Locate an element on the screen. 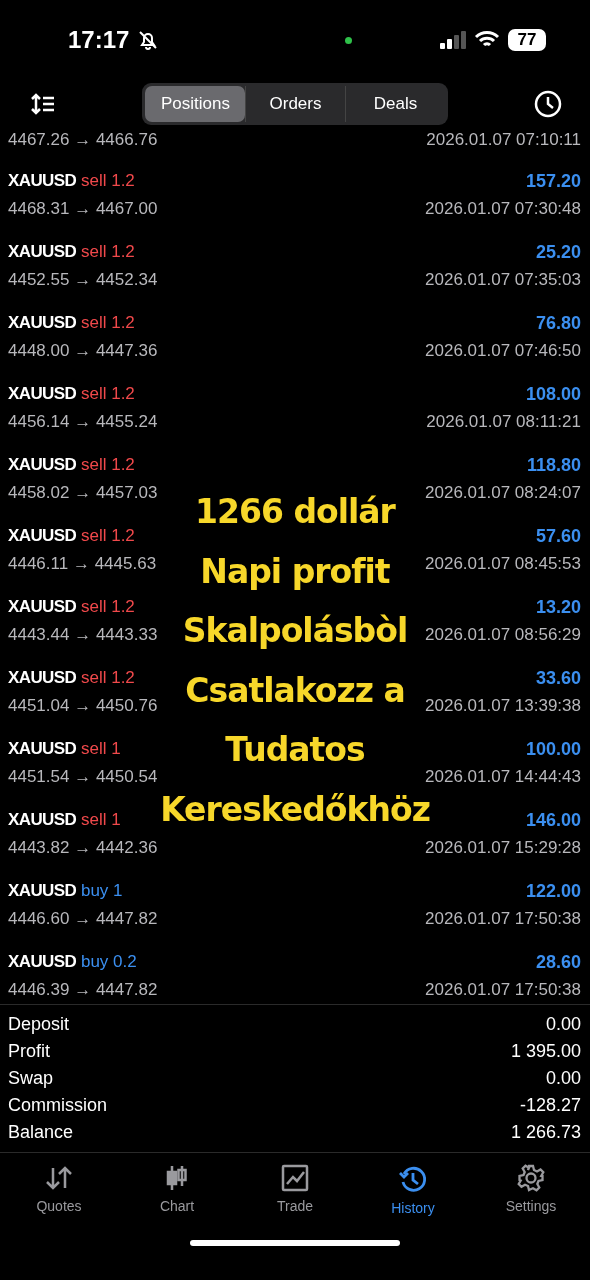 Image resolution: width=590 pixels, height=1280 pixels. arrows-icon is located at coordinates (59, 1178).